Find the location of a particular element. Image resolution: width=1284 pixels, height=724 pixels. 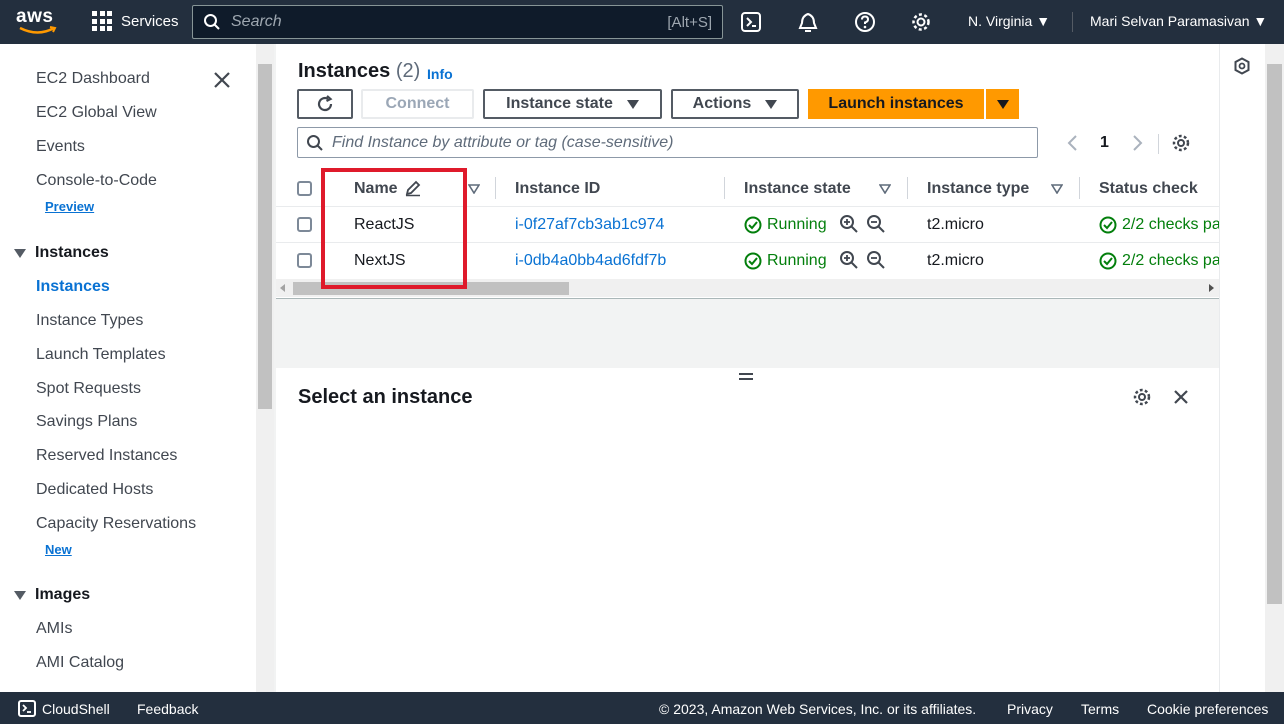

launch-instances-button: Launch instances is located at coordinates (896, 104).